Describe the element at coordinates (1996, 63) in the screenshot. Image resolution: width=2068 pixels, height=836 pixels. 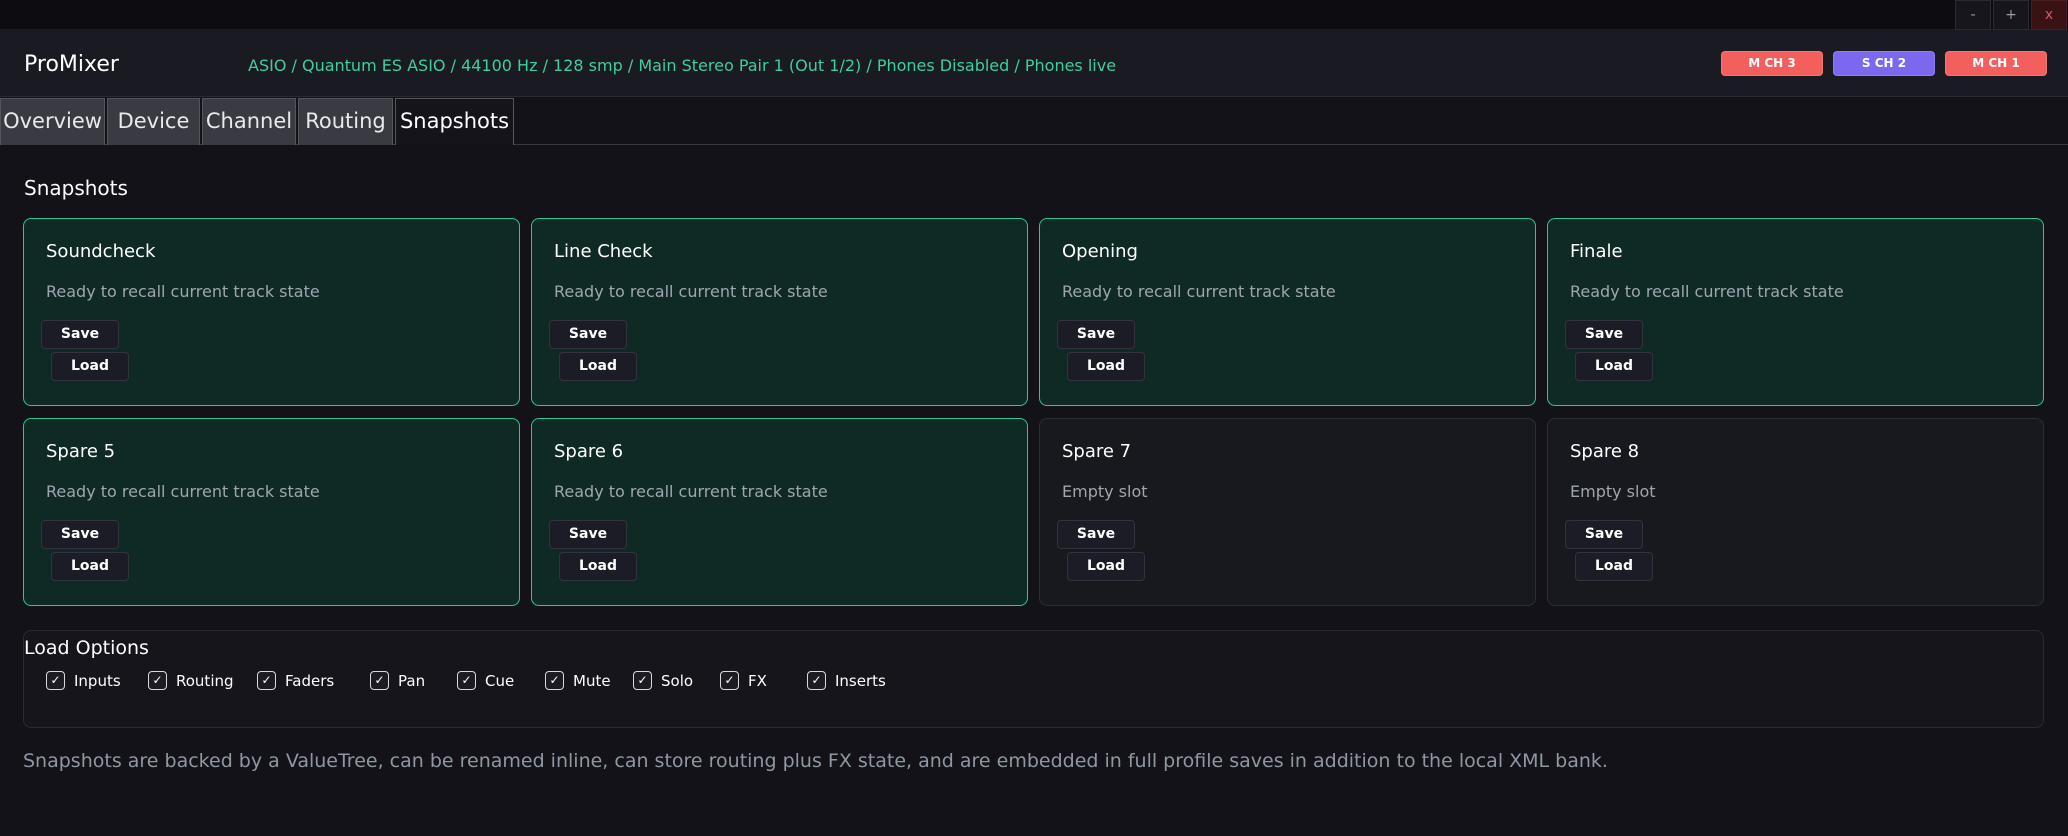
I see `channel-button-m-ch-1: M CH 1` at that location.